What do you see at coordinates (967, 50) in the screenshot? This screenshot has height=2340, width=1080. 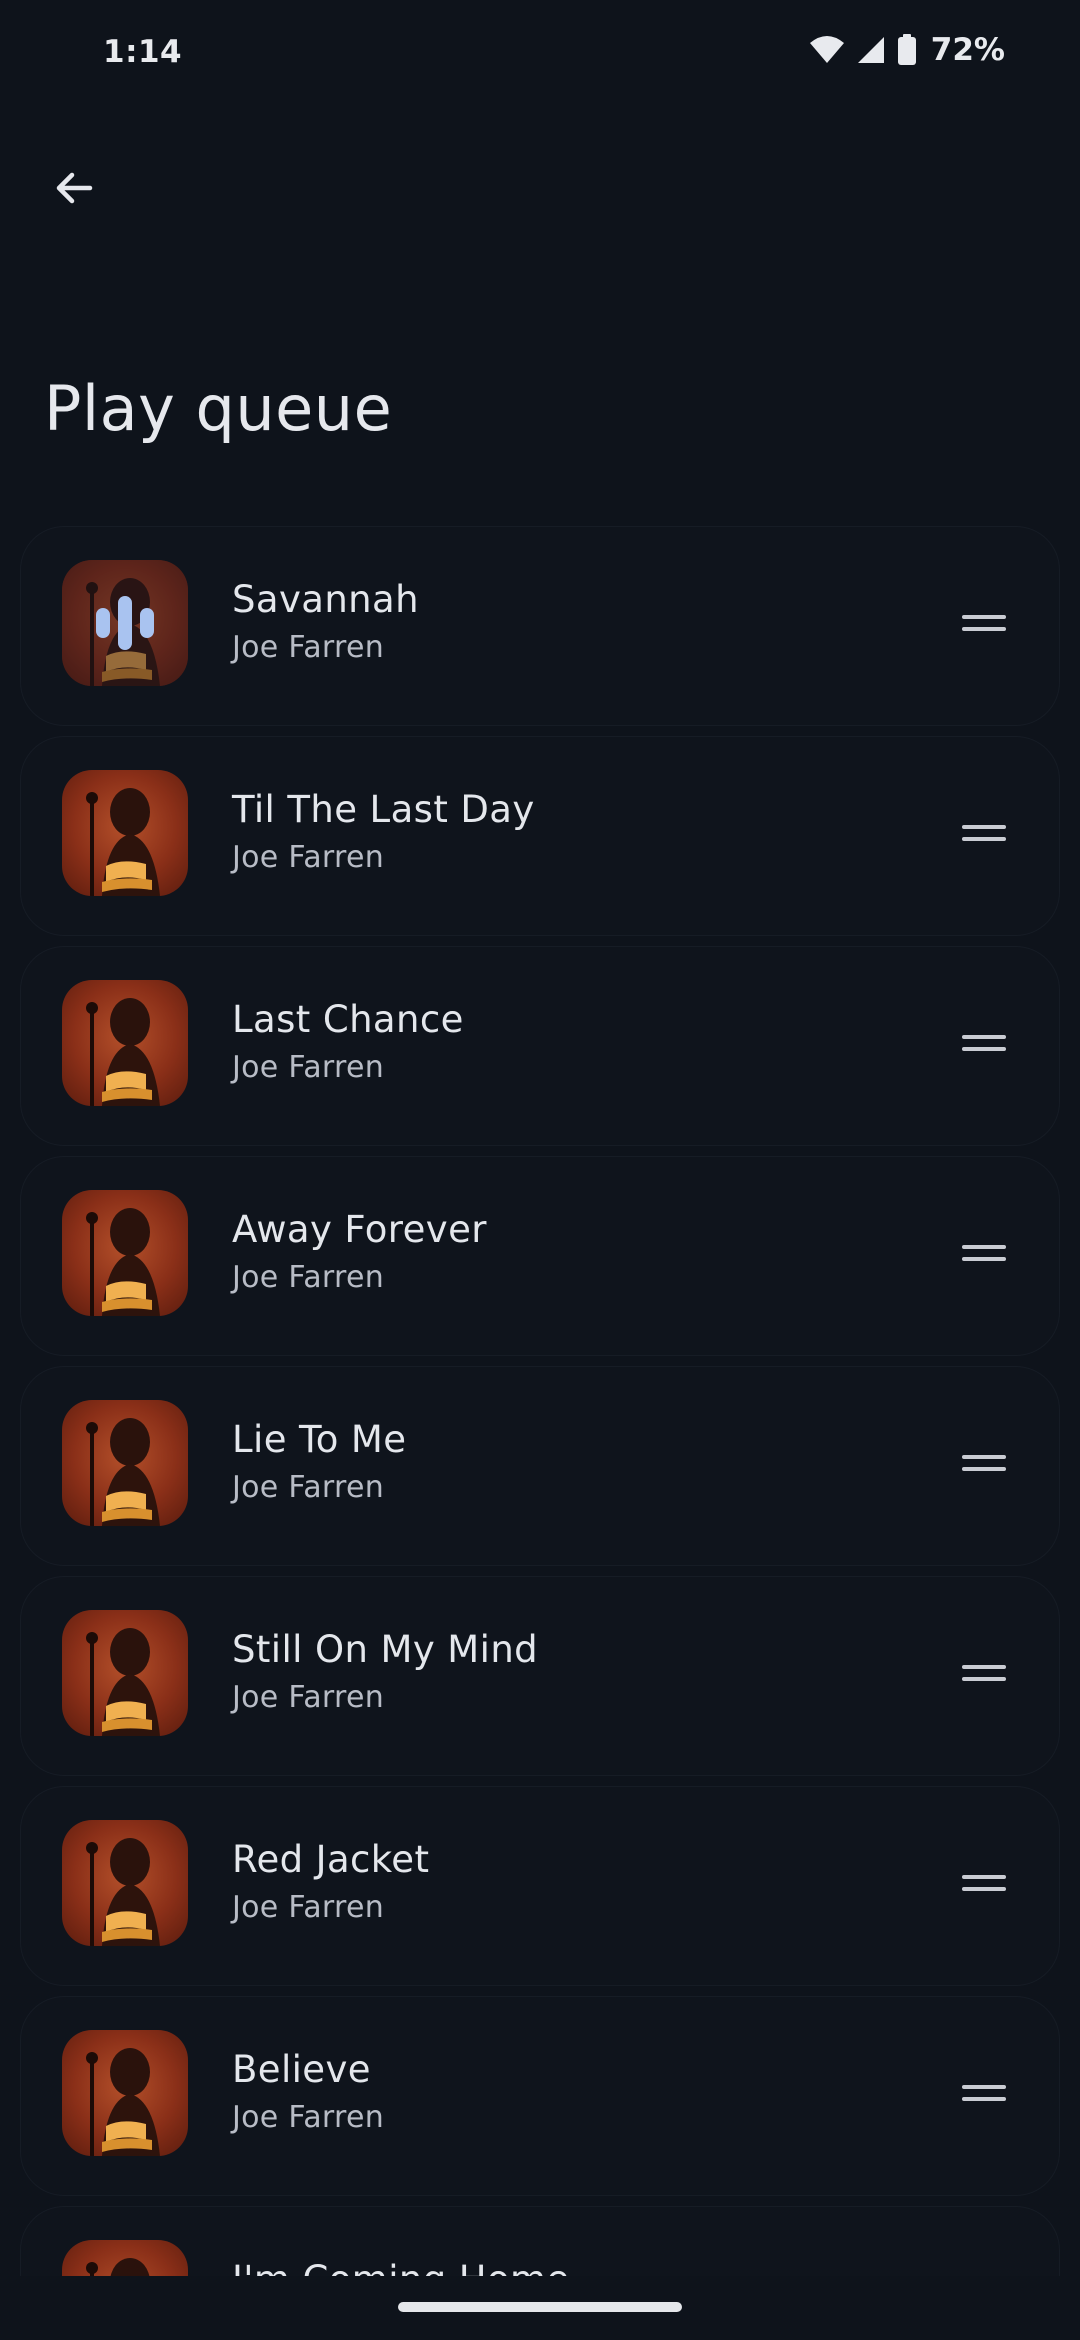 I see `battery-percent: 72%` at bounding box center [967, 50].